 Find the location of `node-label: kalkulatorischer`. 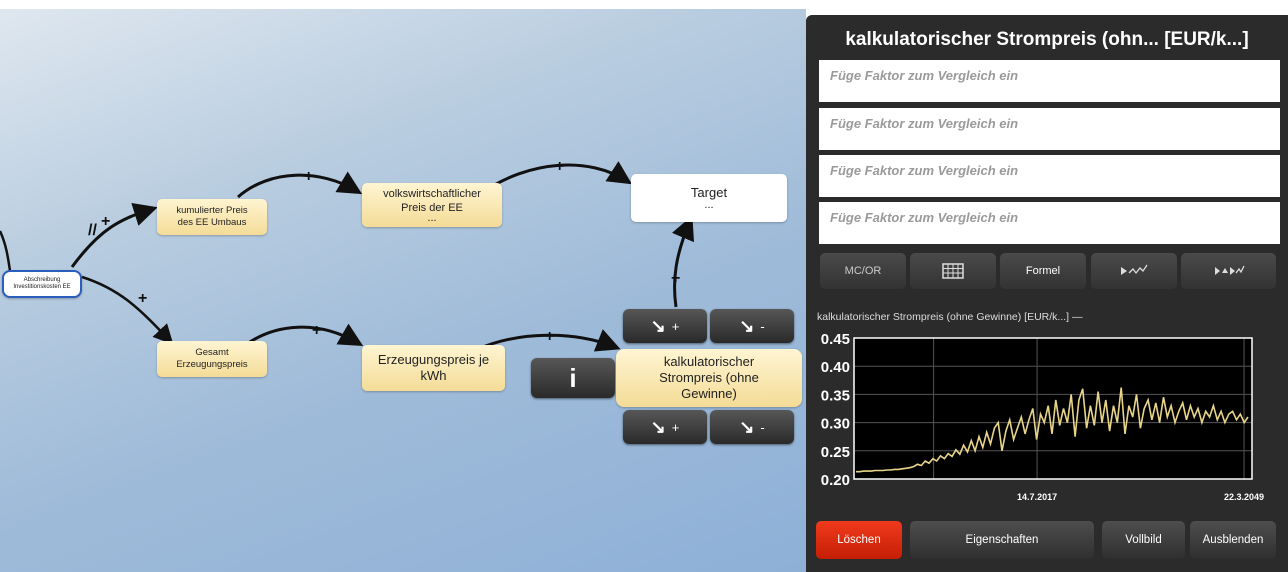

node-label: kalkulatorischer is located at coordinates (709, 361).